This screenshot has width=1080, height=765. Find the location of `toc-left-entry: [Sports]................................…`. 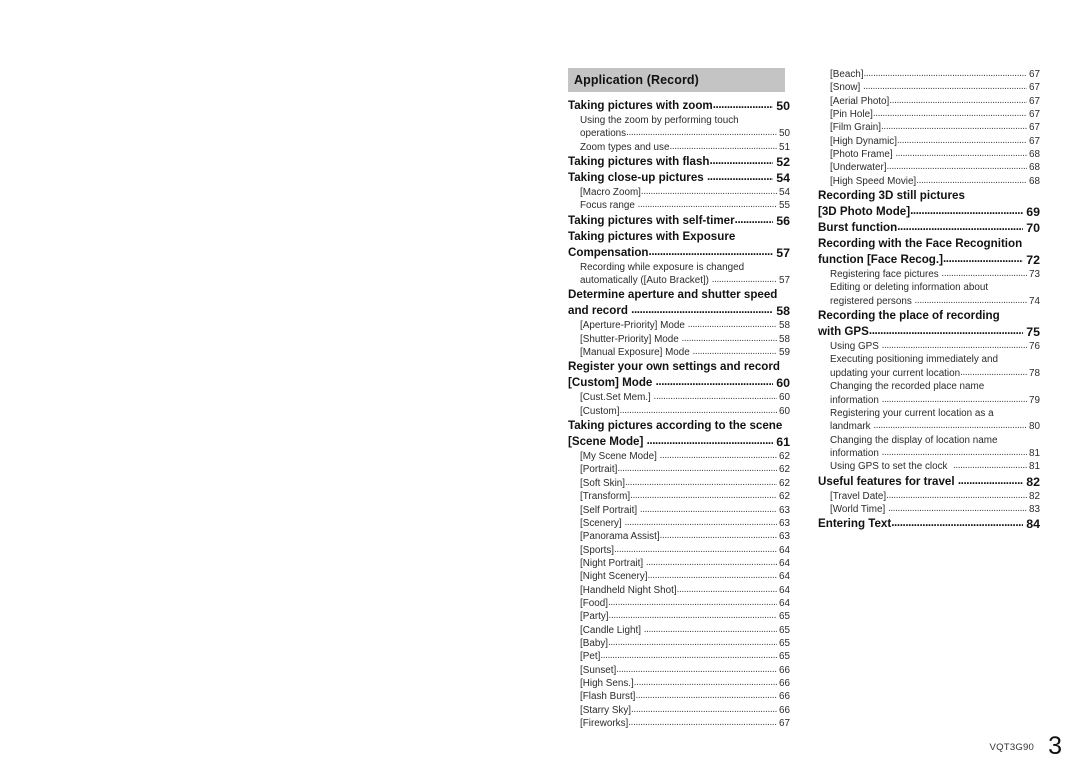

toc-left-entry: [Sports]................................… is located at coordinates (679, 550).